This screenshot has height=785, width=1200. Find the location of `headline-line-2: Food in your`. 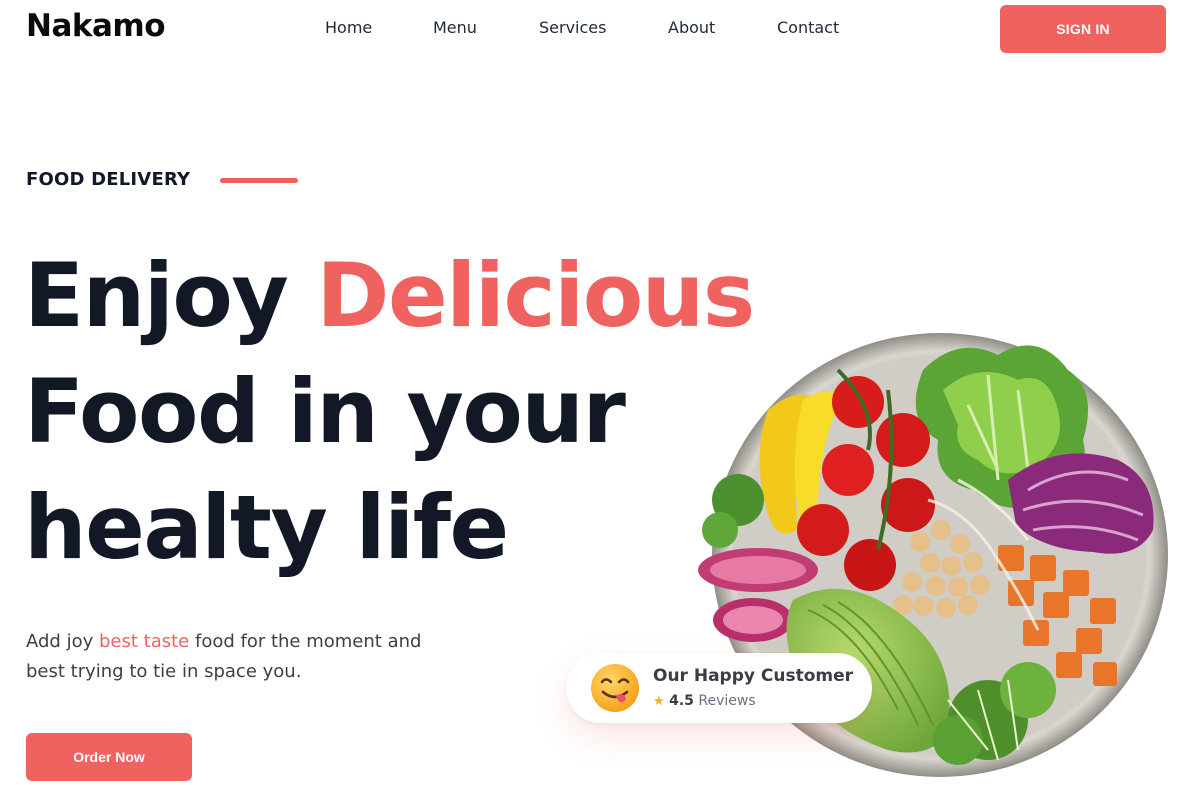

headline-line-2: Food in your is located at coordinates (325, 411).